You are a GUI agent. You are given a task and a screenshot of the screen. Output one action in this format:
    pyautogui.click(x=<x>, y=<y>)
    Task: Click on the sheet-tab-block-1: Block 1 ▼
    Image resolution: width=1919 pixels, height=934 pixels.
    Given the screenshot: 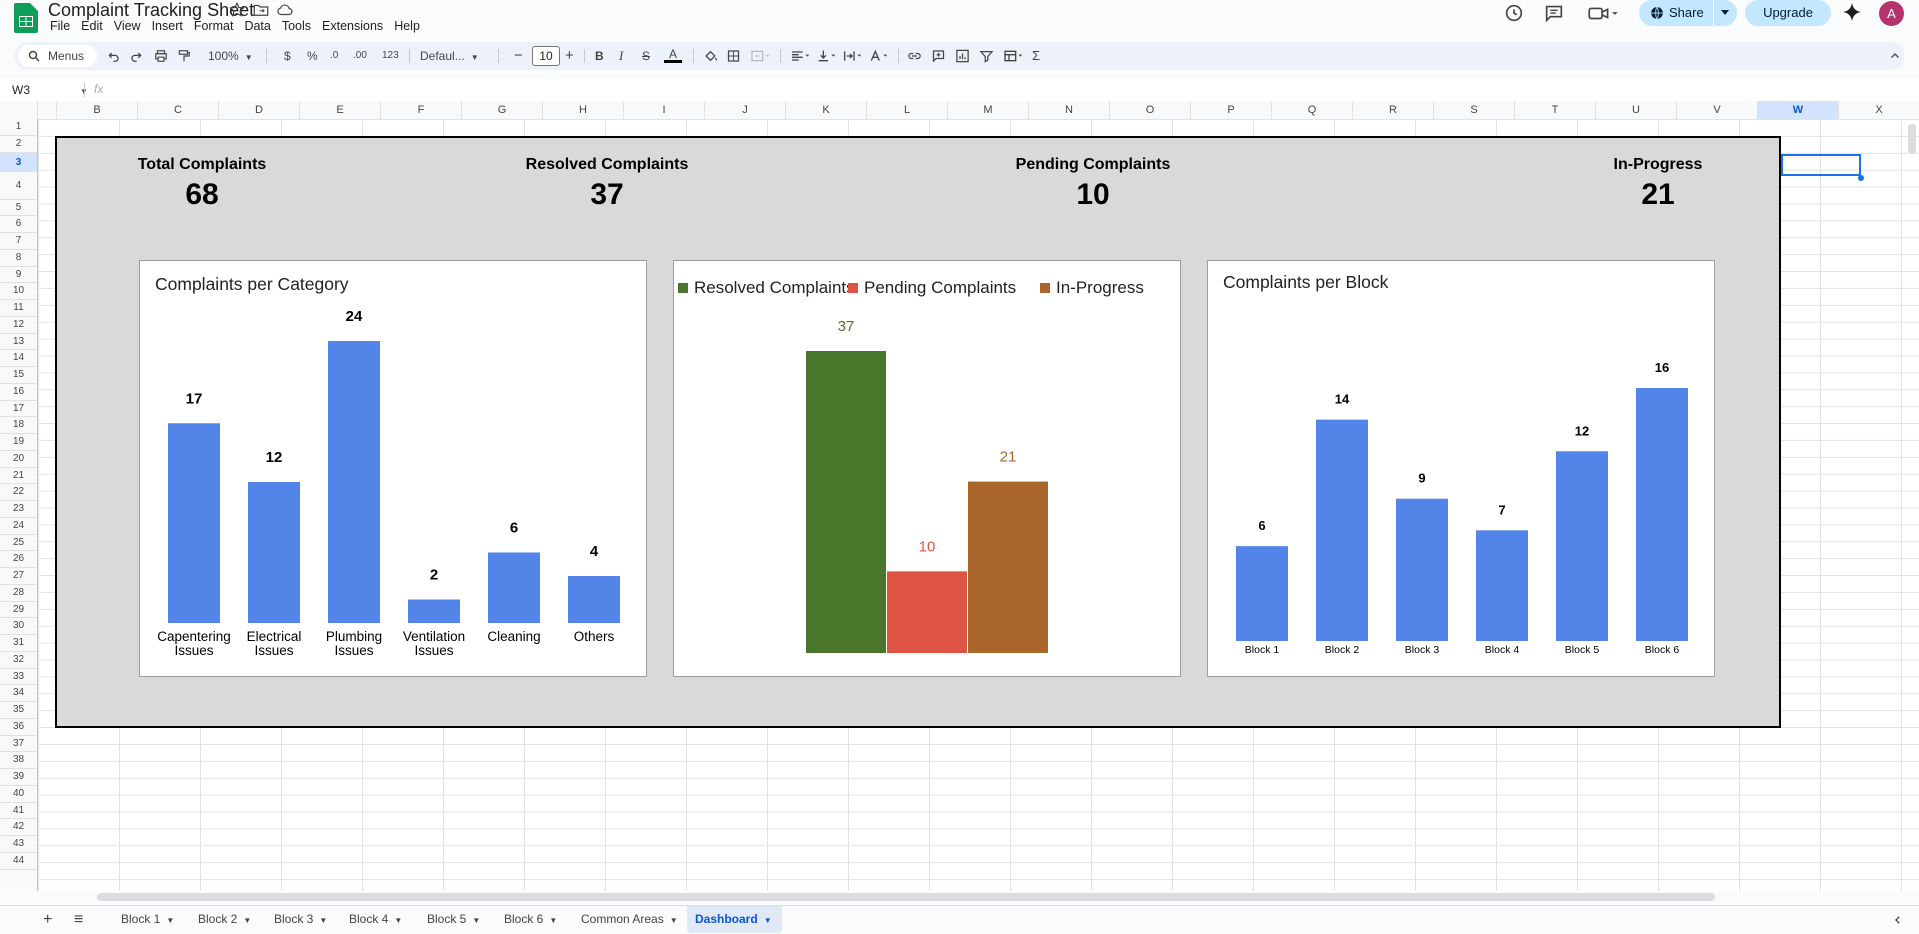 What is the action you would take?
    pyautogui.click(x=148, y=919)
    